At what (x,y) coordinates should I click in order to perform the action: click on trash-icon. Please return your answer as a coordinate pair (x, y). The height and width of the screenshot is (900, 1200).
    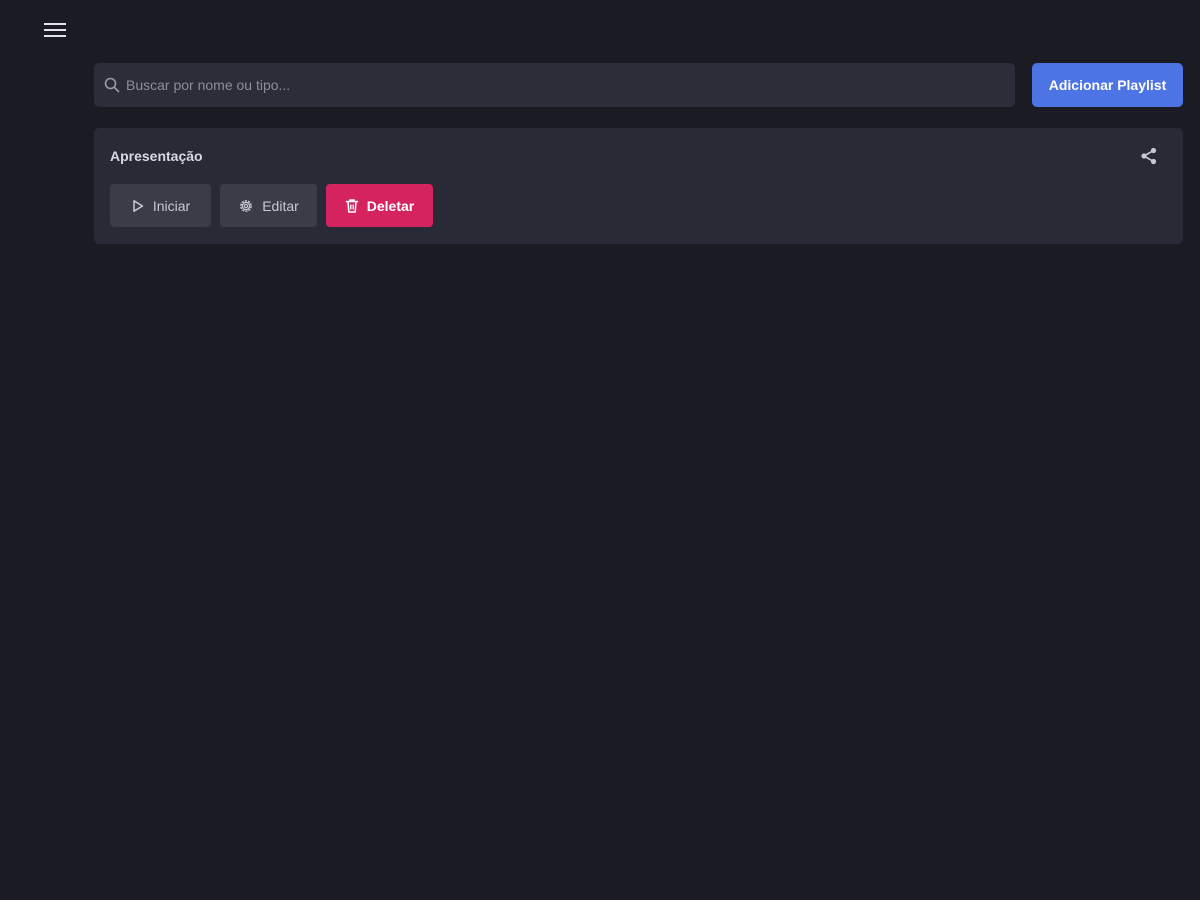
    Looking at the image, I should click on (352, 206).